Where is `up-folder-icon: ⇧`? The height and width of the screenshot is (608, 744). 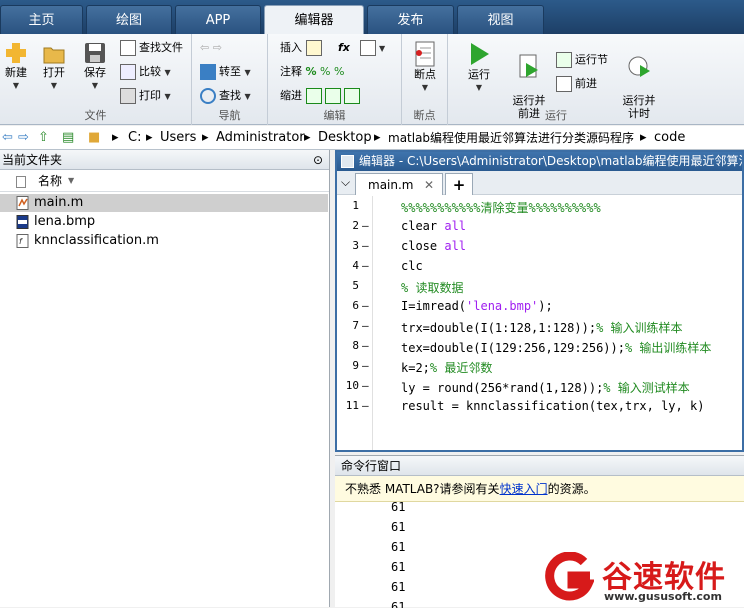
up-folder-icon: ⇧ is located at coordinates (43, 138).